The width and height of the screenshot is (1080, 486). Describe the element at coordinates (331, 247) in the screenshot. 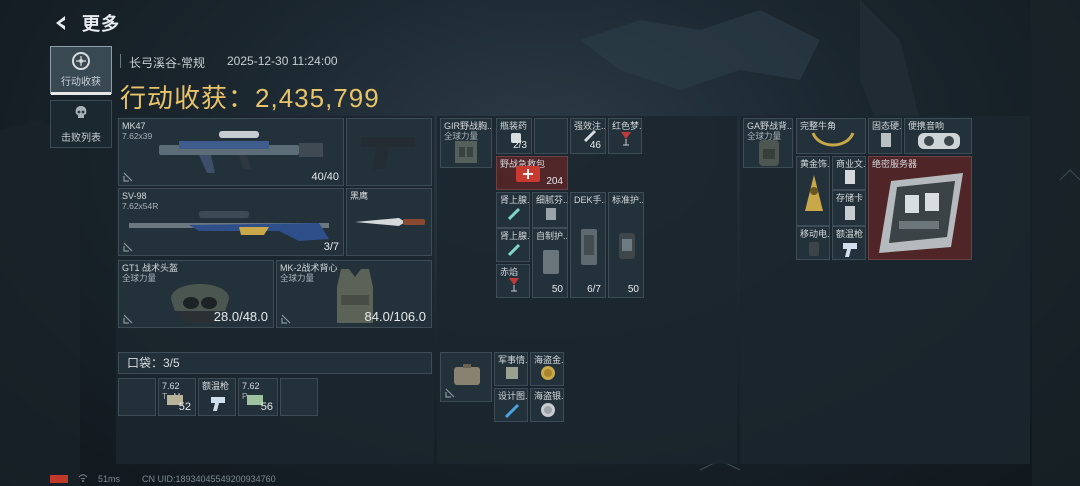

I see `ammo-count: 3/7` at that location.